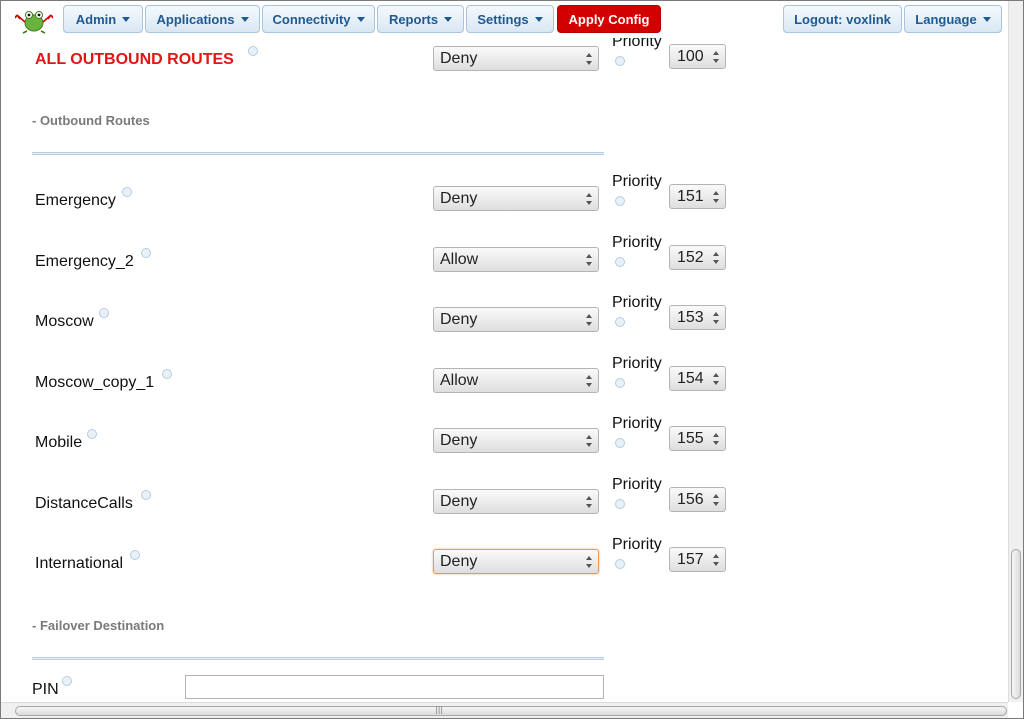 The width and height of the screenshot is (1024, 719). What do you see at coordinates (96, 19) in the screenshot?
I see `nav-admin-label: Admin` at bounding box center [96, 19].